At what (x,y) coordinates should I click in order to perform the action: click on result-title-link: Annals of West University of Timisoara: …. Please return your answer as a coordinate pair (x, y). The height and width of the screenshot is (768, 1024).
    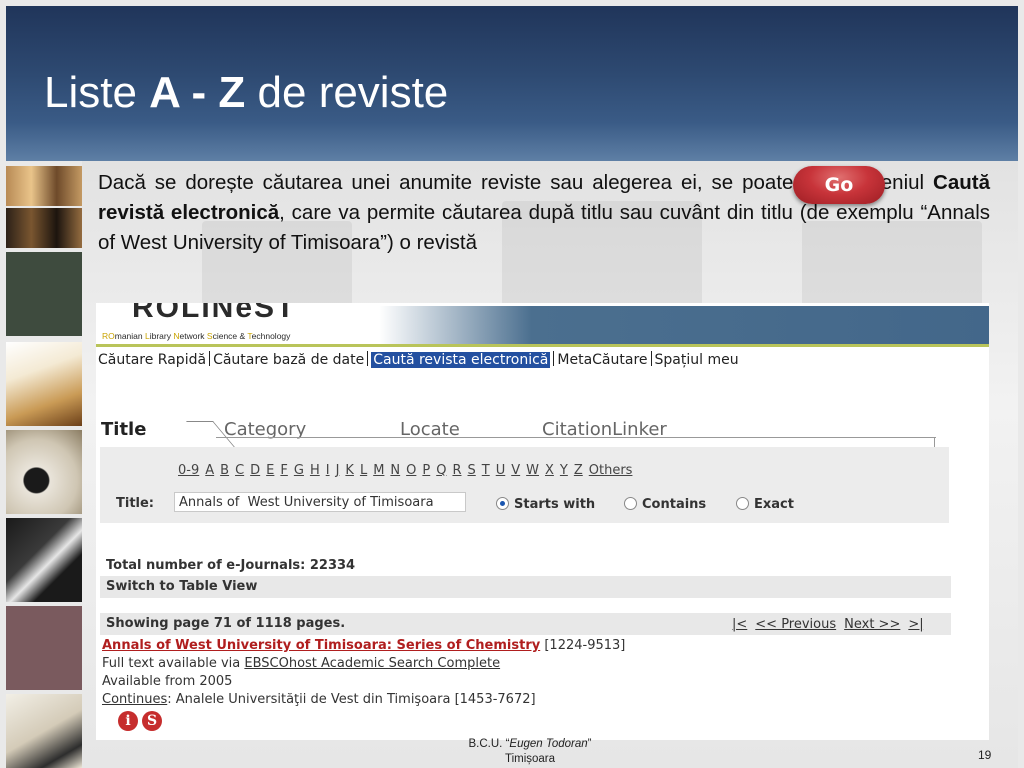
    Looking at the image, I should click on (321, 645).